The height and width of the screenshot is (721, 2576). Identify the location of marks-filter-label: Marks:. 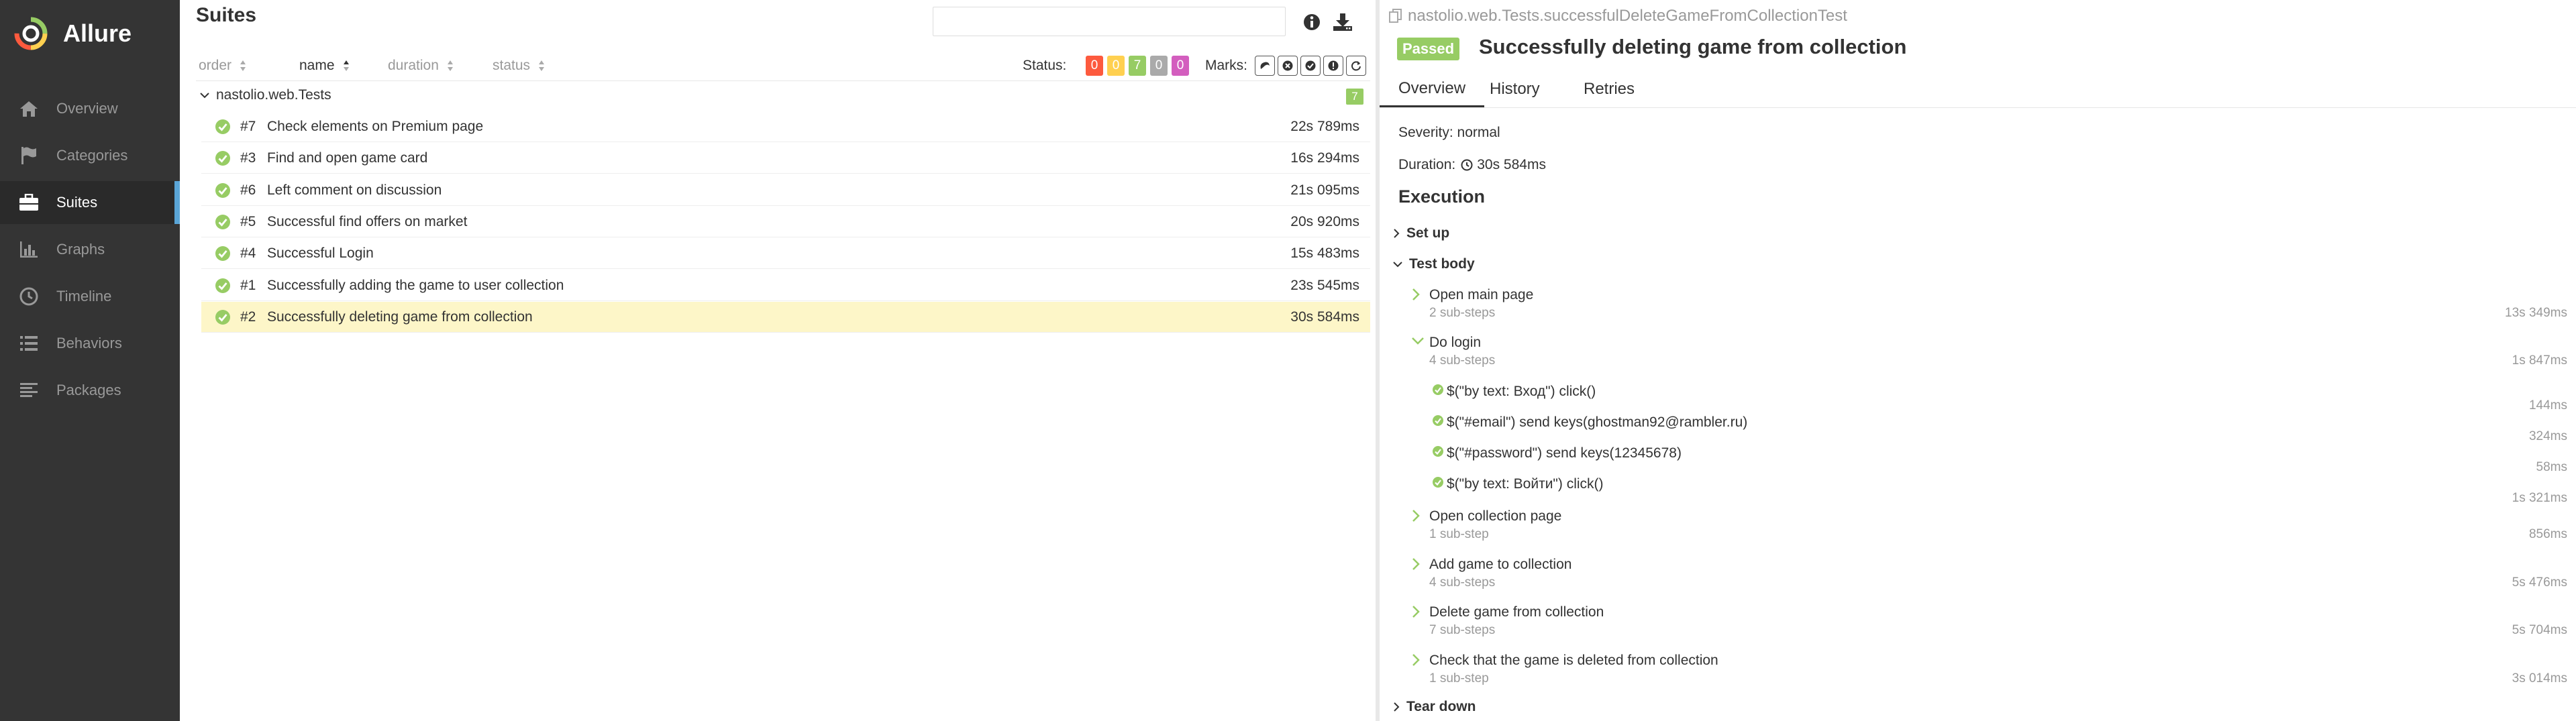
(1226, 65).